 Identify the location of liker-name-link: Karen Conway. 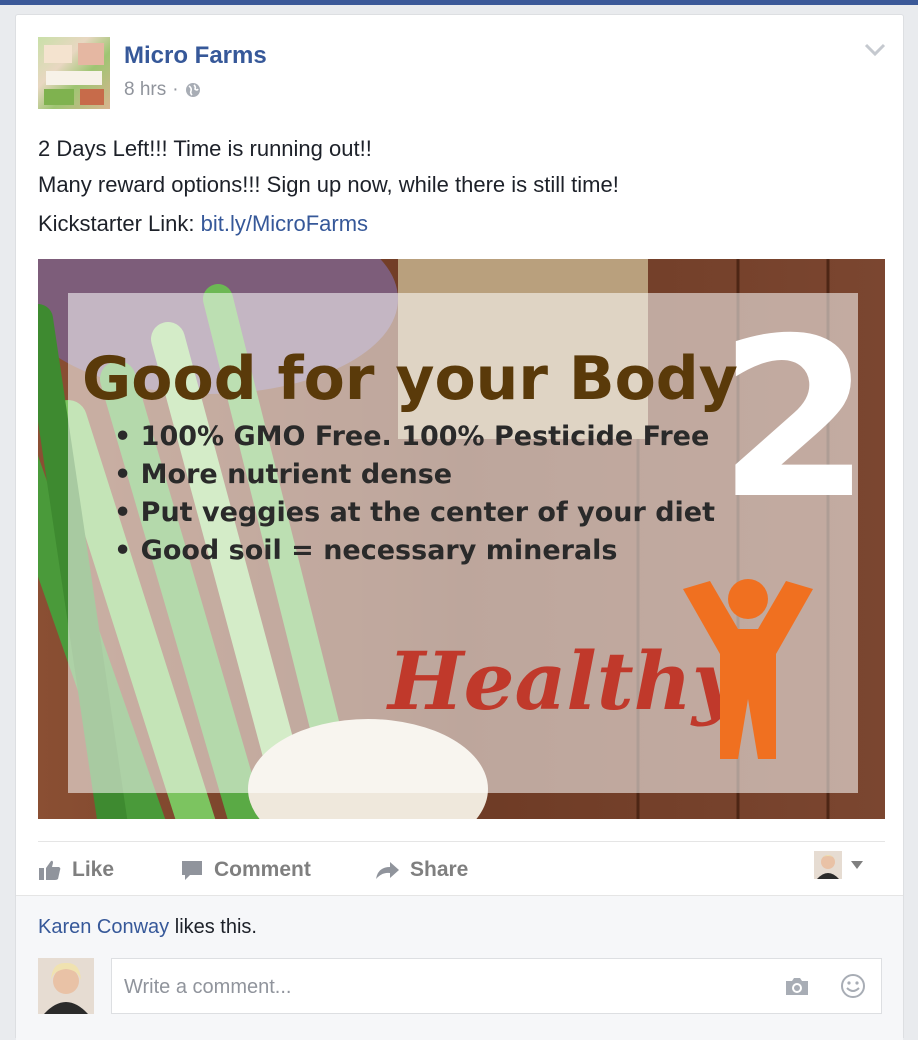
(103, 927).